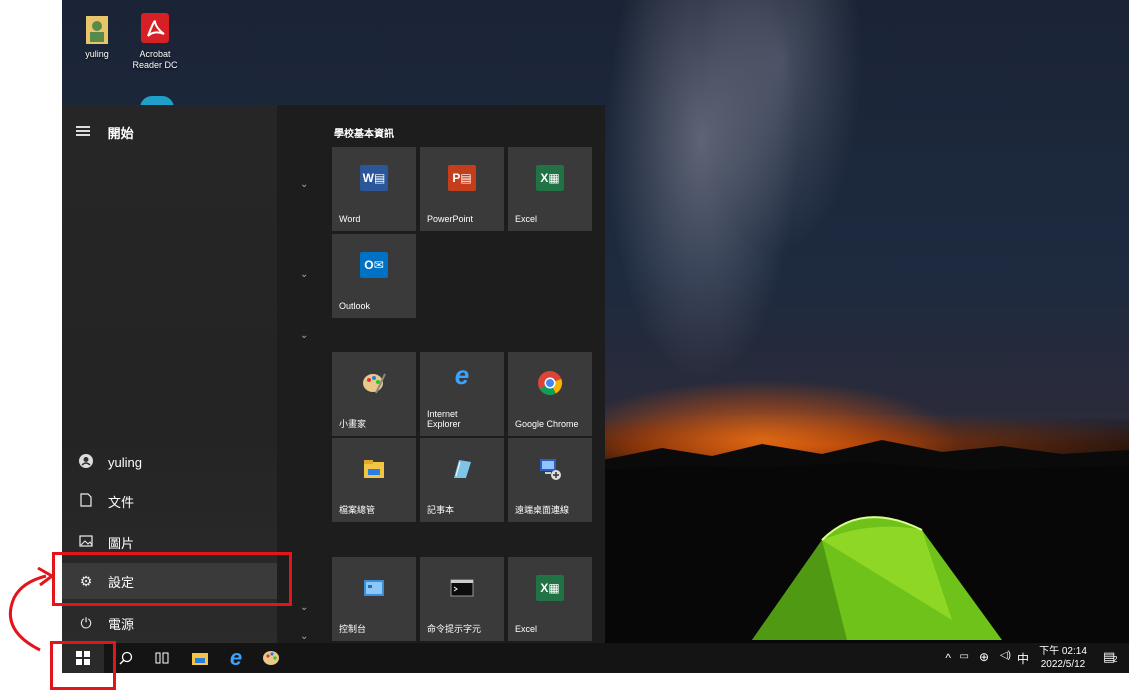 This screenshot has height=690, width=1129. Describe the element at coordinates (450, 219) in the screenshot. I see `tile-label: PowerPoint` at that location.